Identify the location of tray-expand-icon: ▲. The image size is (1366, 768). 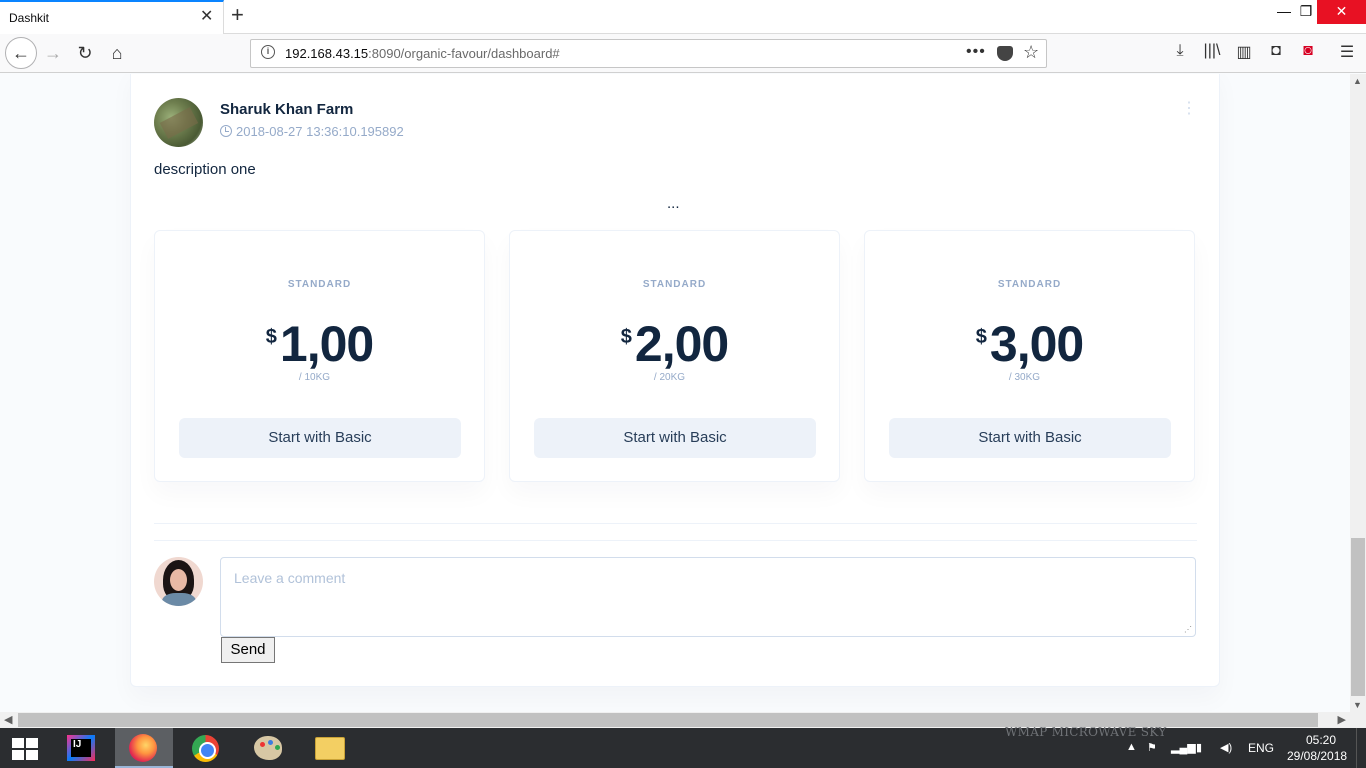
(1131, 747).